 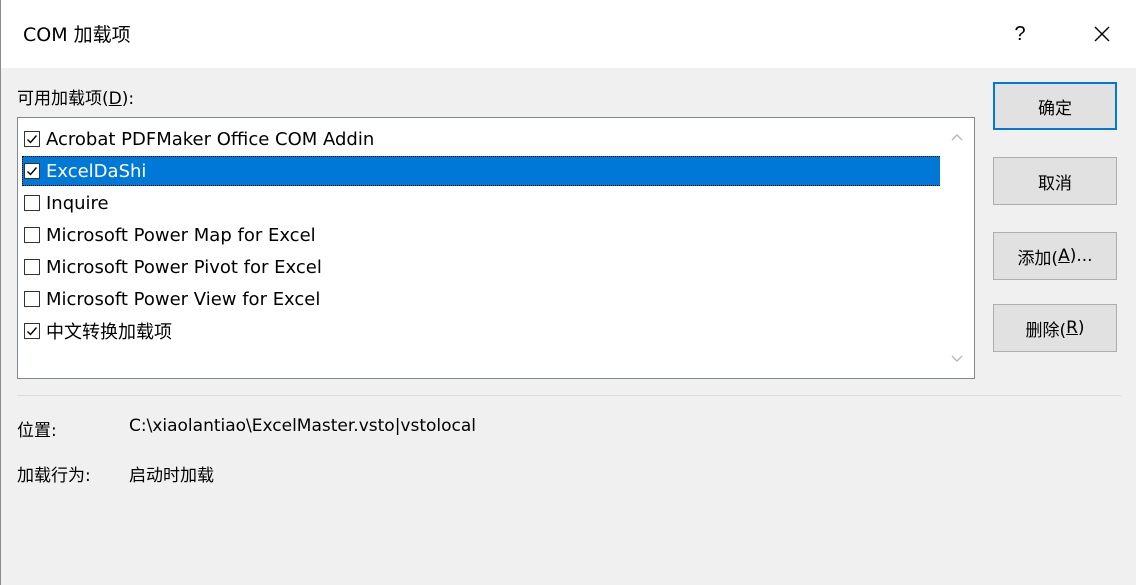 I want to click on list-item-label: Acrobat PDFMaker Office COM Addin, so click(x=210, y=139).